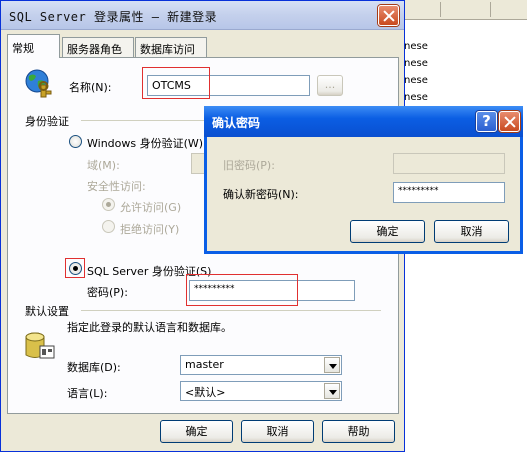 The width and height of the screenshot is (527, 456). Describe the element at coordinates (261, 391) in the screenshot. I see `language-select: <默认>` at that location.